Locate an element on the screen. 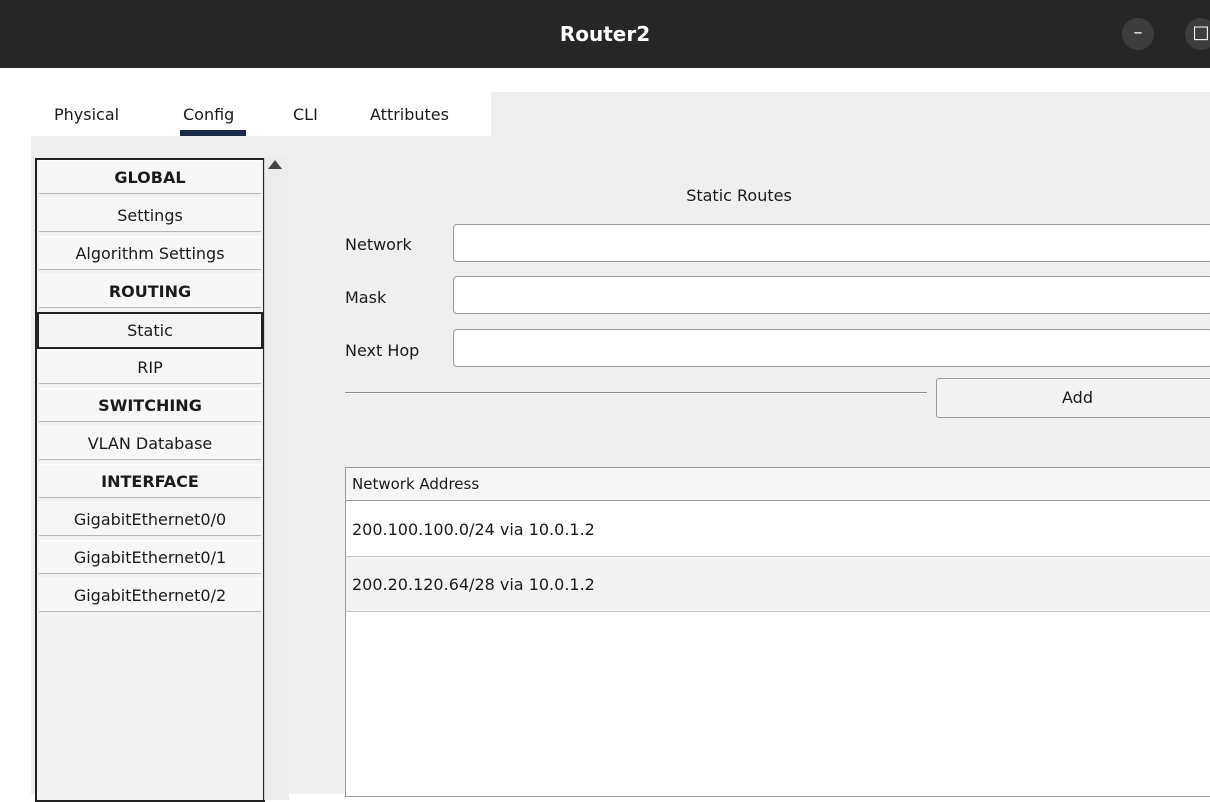 Image resolution: width=1210 pixels, height=802 pixels. window-title: Router2 is located at coordinates (605, 34).